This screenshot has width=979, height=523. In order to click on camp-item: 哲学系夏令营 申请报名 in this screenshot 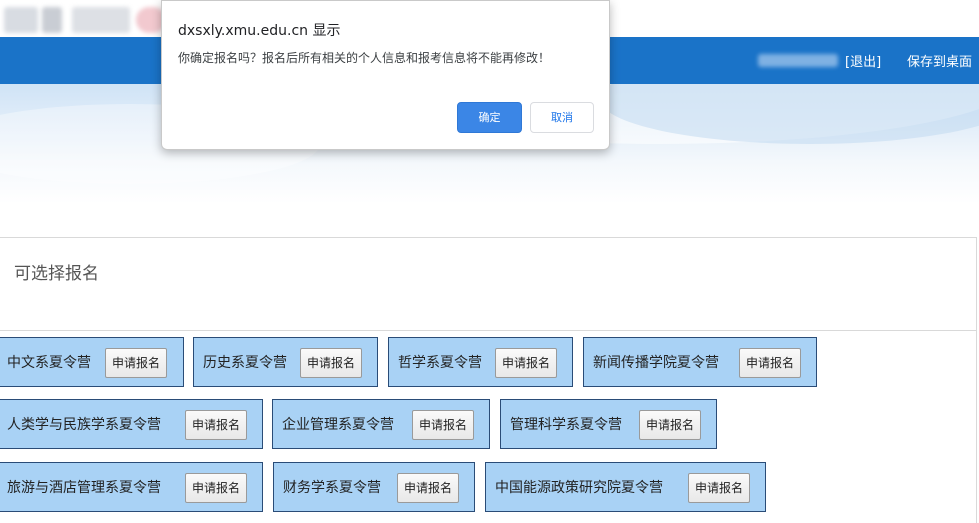, I will do `click(480, 362)`.